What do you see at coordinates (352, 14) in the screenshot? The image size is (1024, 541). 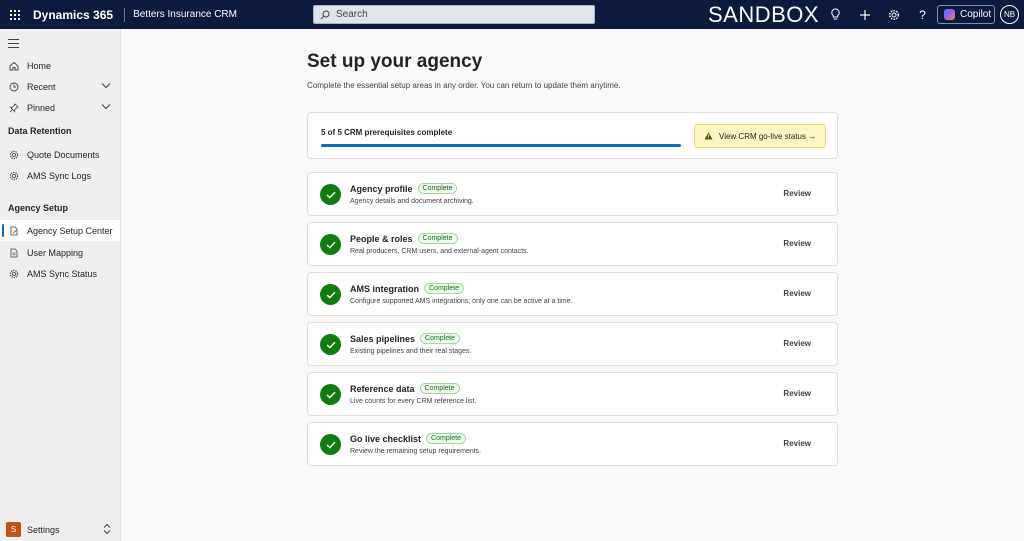 I see `search-placeholder: Search` at bounding box center [352, 14].